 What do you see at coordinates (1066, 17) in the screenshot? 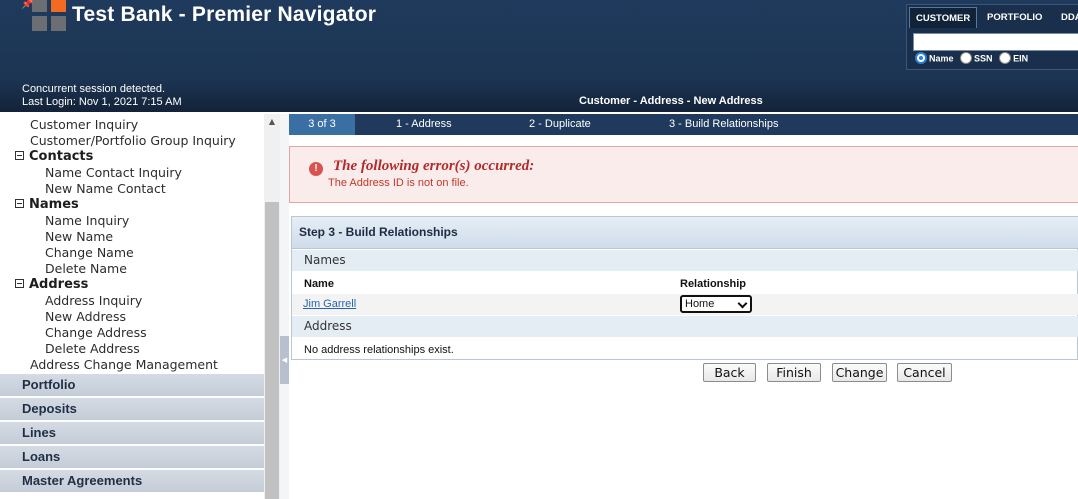
I see `tab-dda: DDA` at bounding box center [1066, 17].